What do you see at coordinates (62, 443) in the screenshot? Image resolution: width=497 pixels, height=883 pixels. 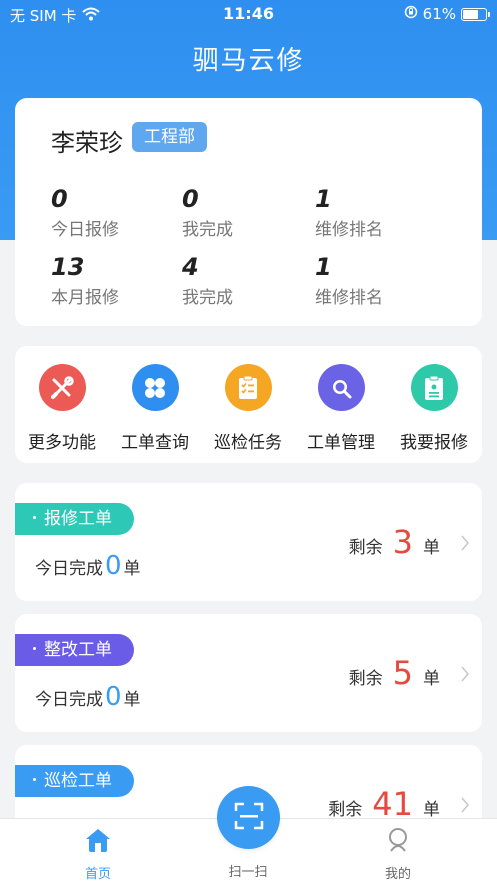 I see `function-label: 更多功能` at bounding box center [62, 443].